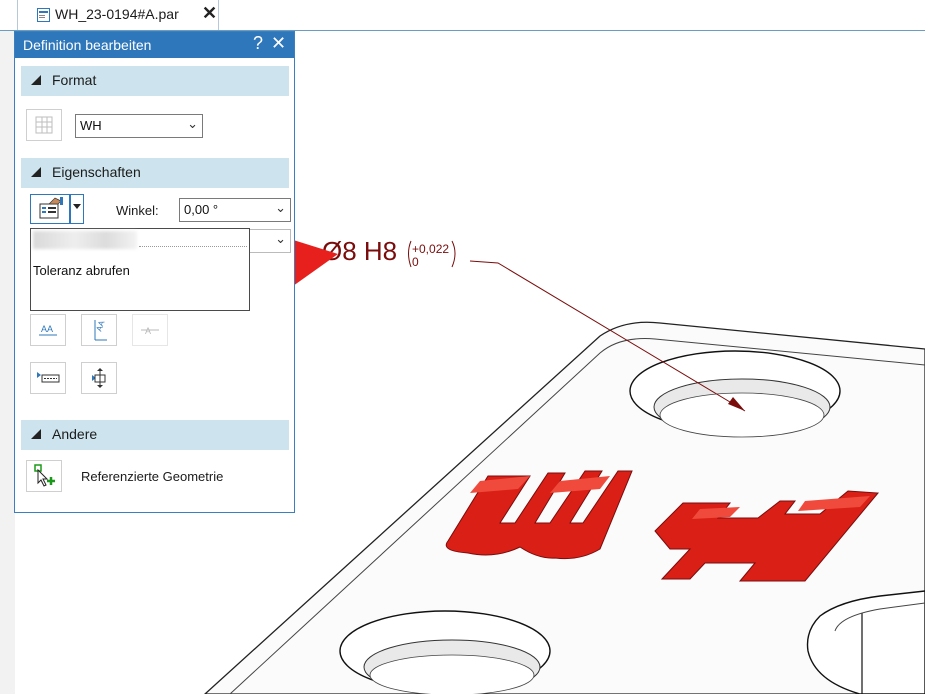 The width and height of the screenshot is (925, 694). Describe the element at coordinates (258, 43) in the screenshot. I see `help-icon: ?` at that location.